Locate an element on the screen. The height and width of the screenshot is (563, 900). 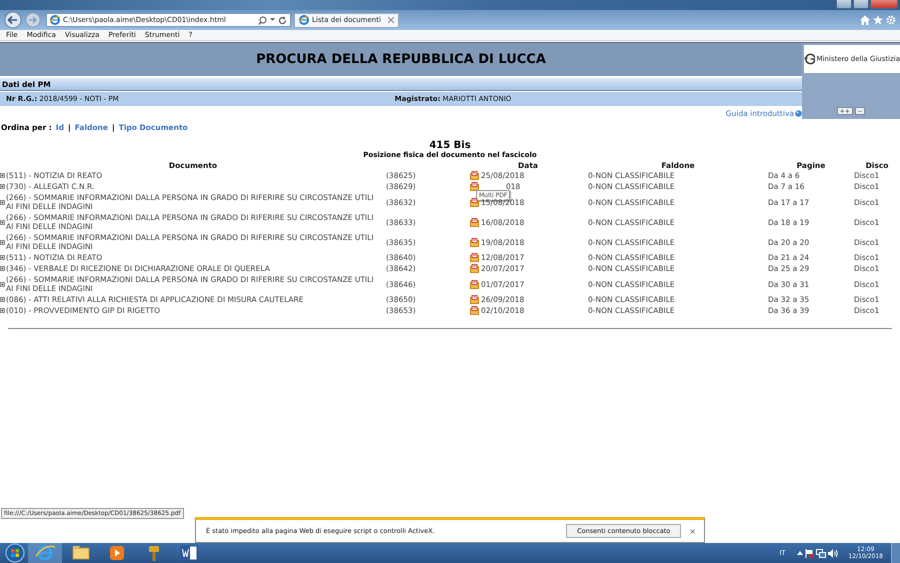
settings-icon is located at coordinates (891, 20).